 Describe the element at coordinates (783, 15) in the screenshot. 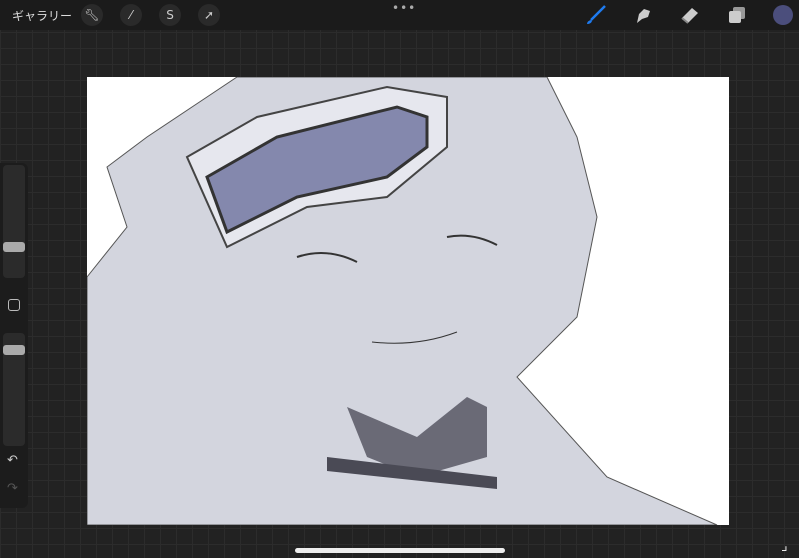

I see `color-swatch` at that location.